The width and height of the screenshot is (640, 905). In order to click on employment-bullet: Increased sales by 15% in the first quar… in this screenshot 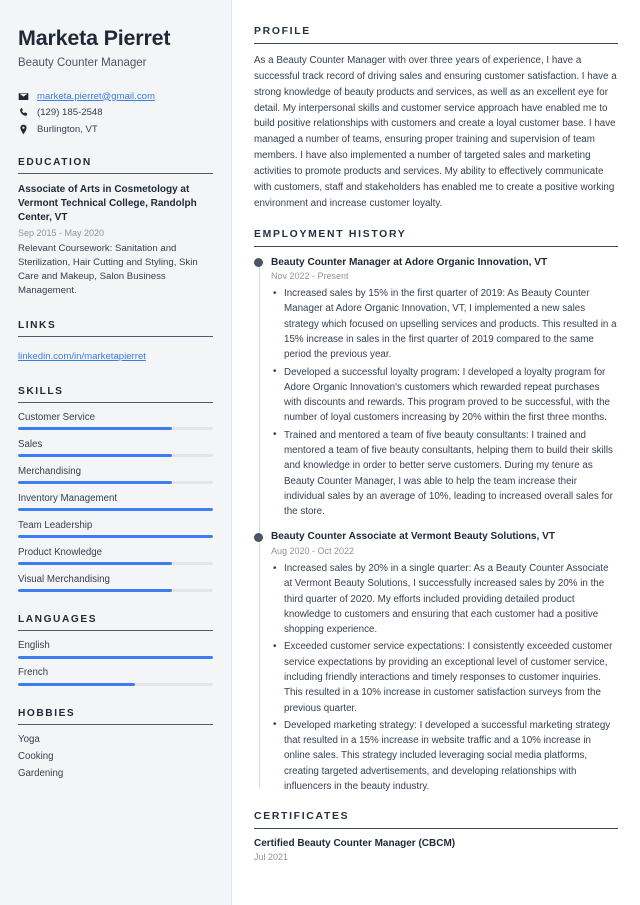, I will do `click(444, 324)`.